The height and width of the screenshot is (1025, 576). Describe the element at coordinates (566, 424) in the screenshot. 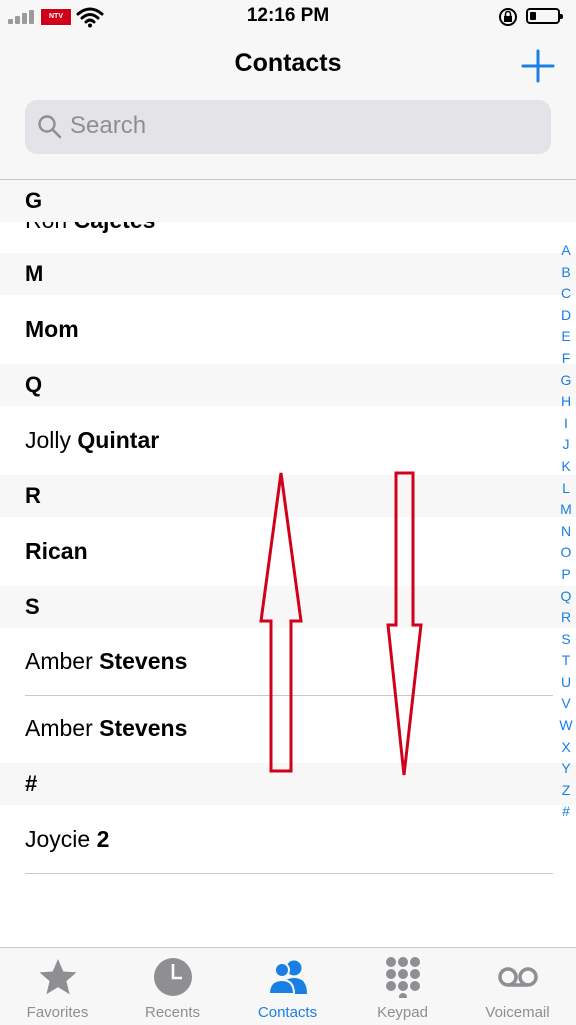

I see `index-letter: I` at that location.